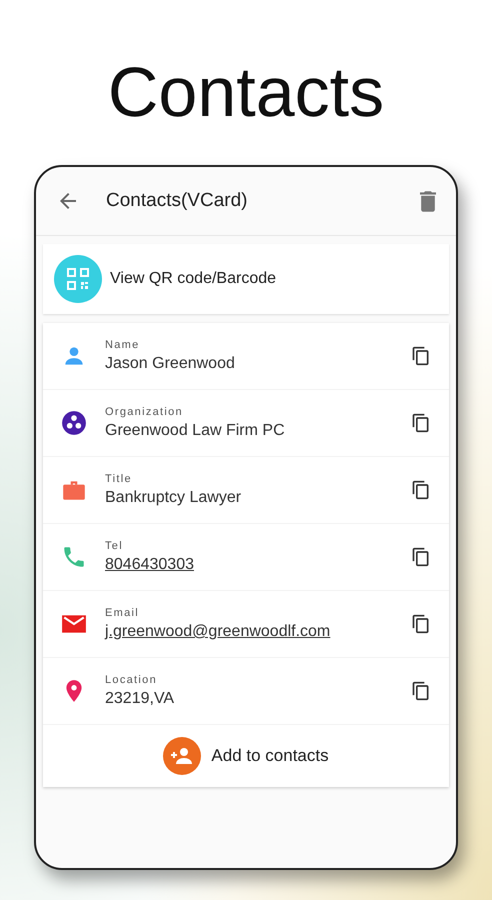 This screenshot has width=492, height=900. I want to click on field-label: Email, so click(122, 613).